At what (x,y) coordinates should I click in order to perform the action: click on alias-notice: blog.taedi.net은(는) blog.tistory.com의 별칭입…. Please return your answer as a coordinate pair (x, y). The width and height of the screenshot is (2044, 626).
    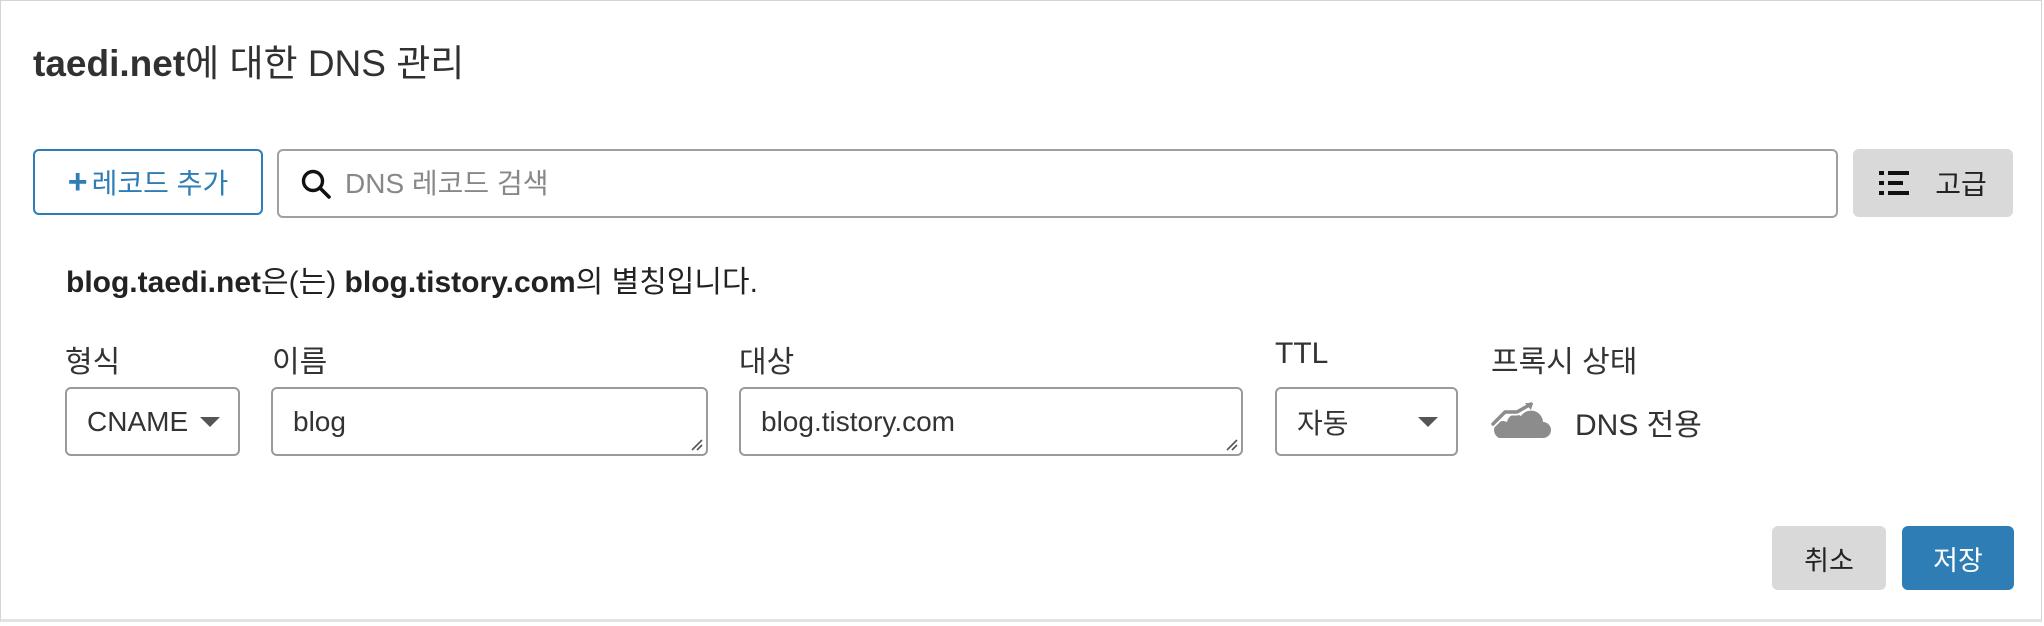
    Looking at the image, I should click on (412, 279).